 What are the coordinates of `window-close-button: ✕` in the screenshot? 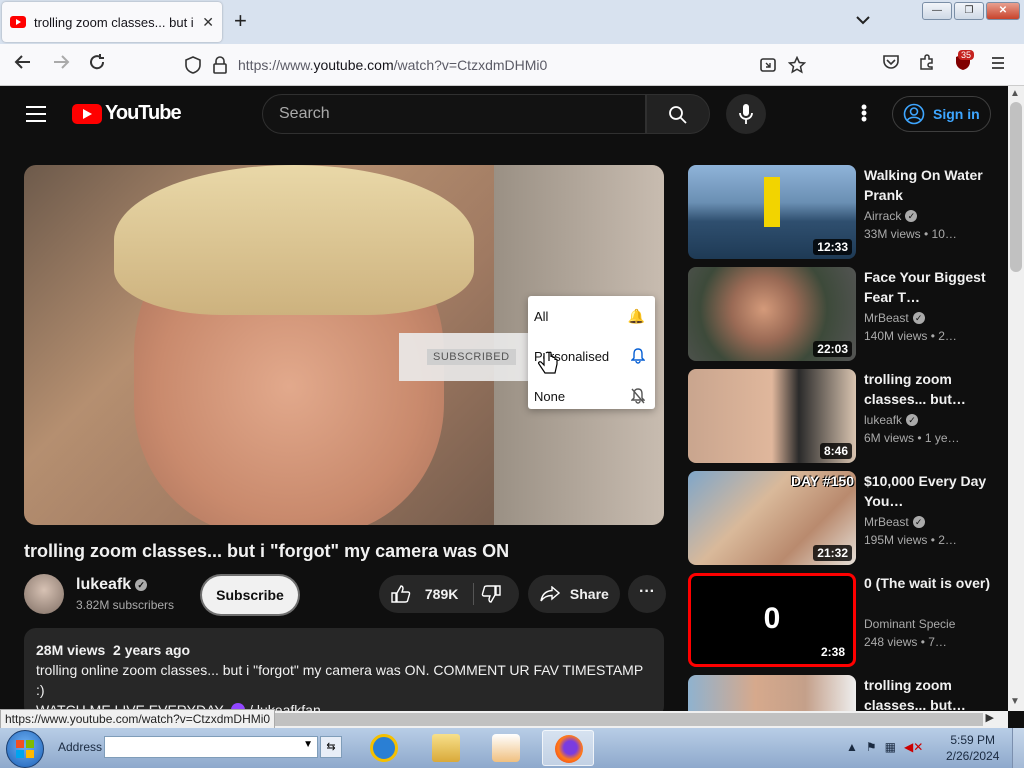 It's located at (1003, 11).